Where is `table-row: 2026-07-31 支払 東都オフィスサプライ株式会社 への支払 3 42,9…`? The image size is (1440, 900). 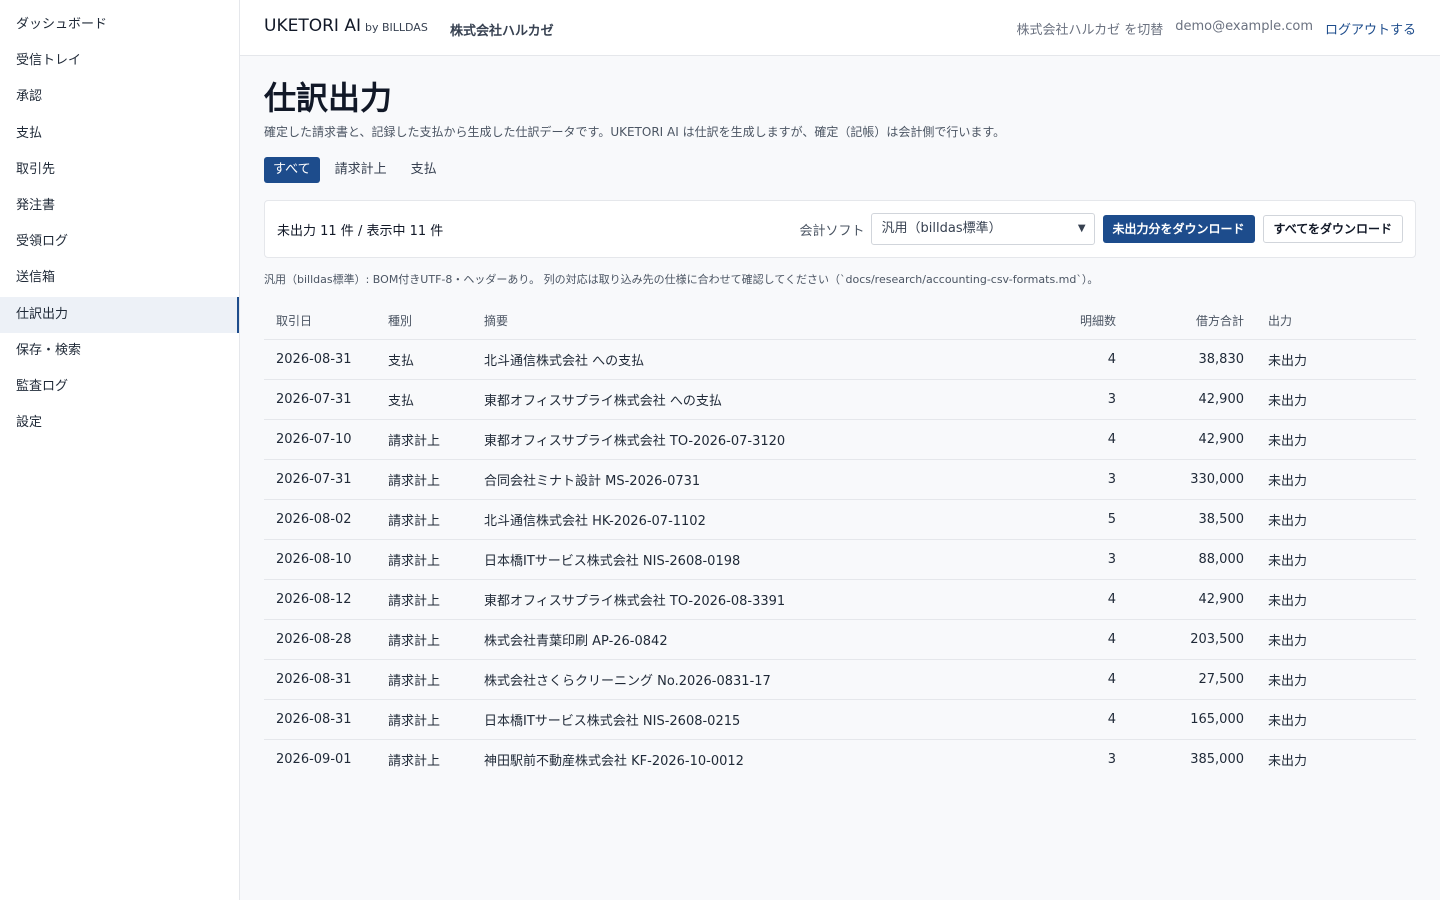 table-row: 2026-07-31 支払 東都オフィスサプライ株式会社 への支払 3 42,9… is located at coordinates (840, 399).